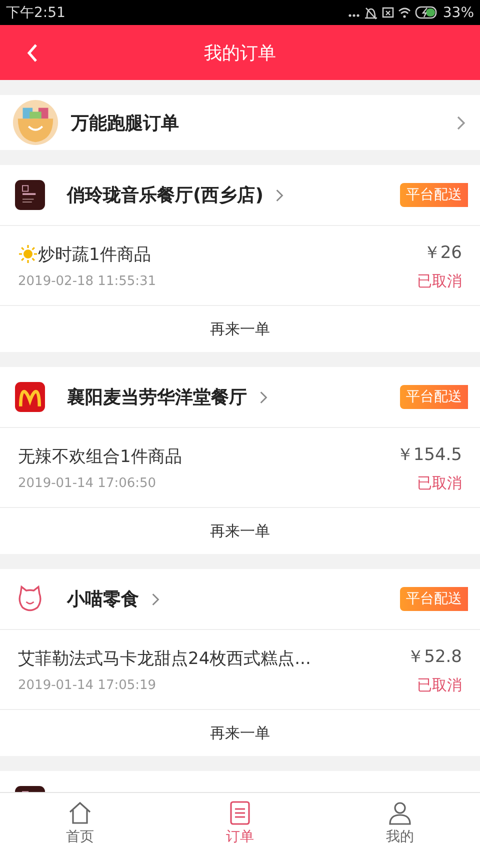  I want to click on order-time: 2019-01-14 17:05:19, so click(88, 685).